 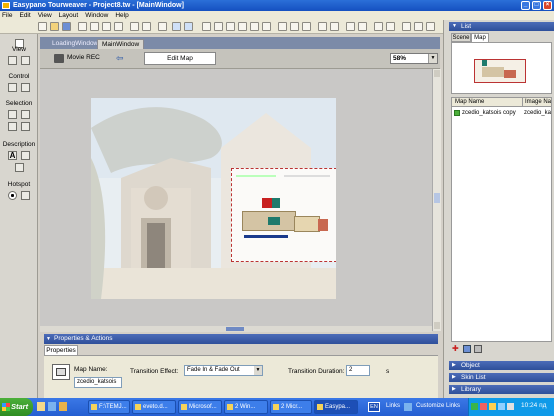 What do you see at coordinates (510, 406) in the screenshot?
I see `tray-misc-icon` at bounding box center [510, 406].